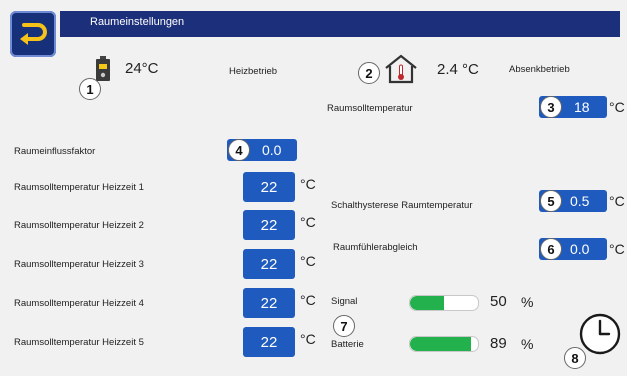 The height and width of the screenshot is (376, 627). What do you see at coordinates (90, 89) in the screenshot?
I see `badge-1: 1` at bounding box center [90, 89].